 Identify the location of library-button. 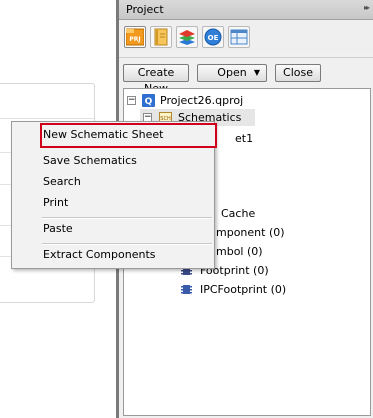
(161, 37).